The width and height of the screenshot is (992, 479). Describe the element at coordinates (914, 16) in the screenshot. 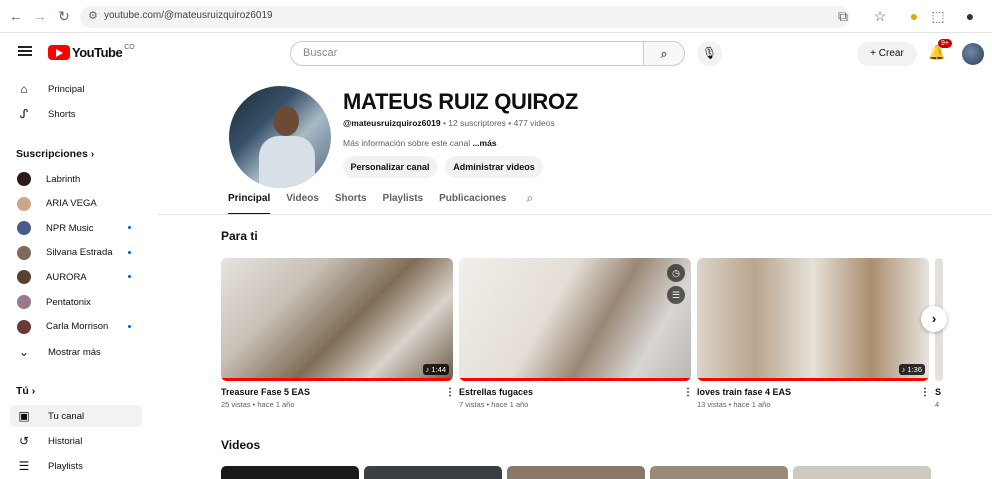

I see `extension-icon: ●` at that location.